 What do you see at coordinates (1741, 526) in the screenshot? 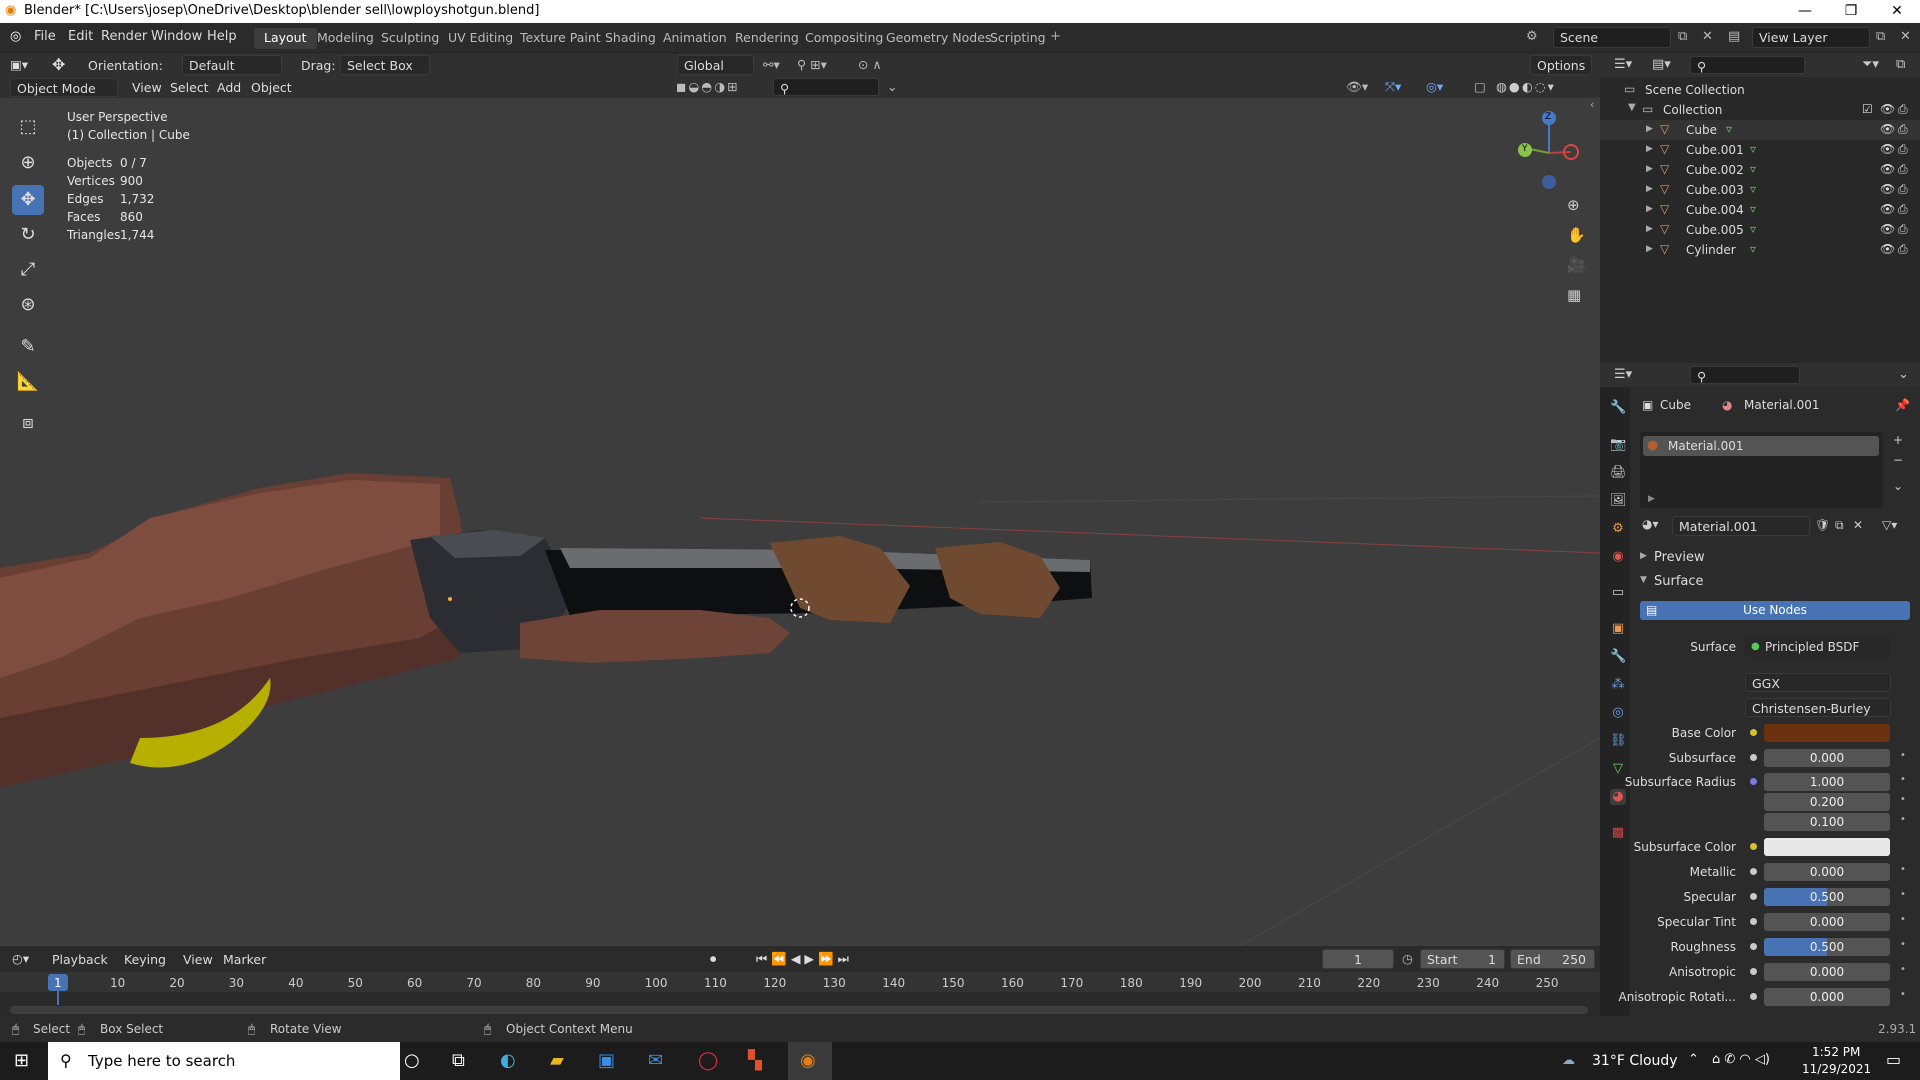
I see `material-name-field: Material.001` at bounding box center [1741, 526].